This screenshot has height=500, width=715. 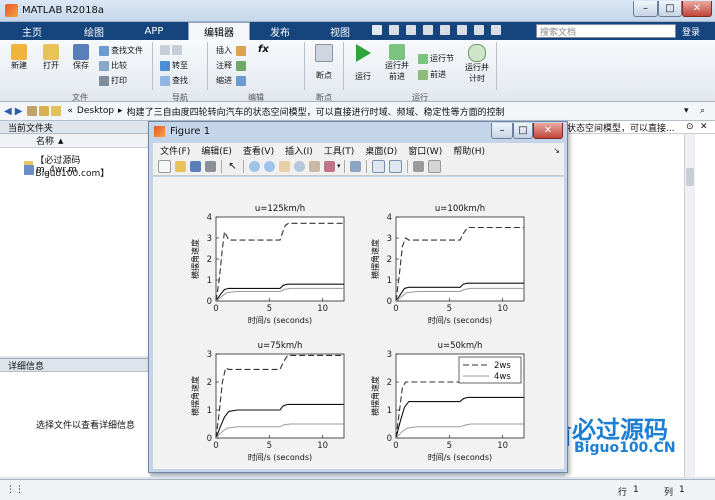 I want to click on insert-colorbar-icon, so click(x=378, y=166).